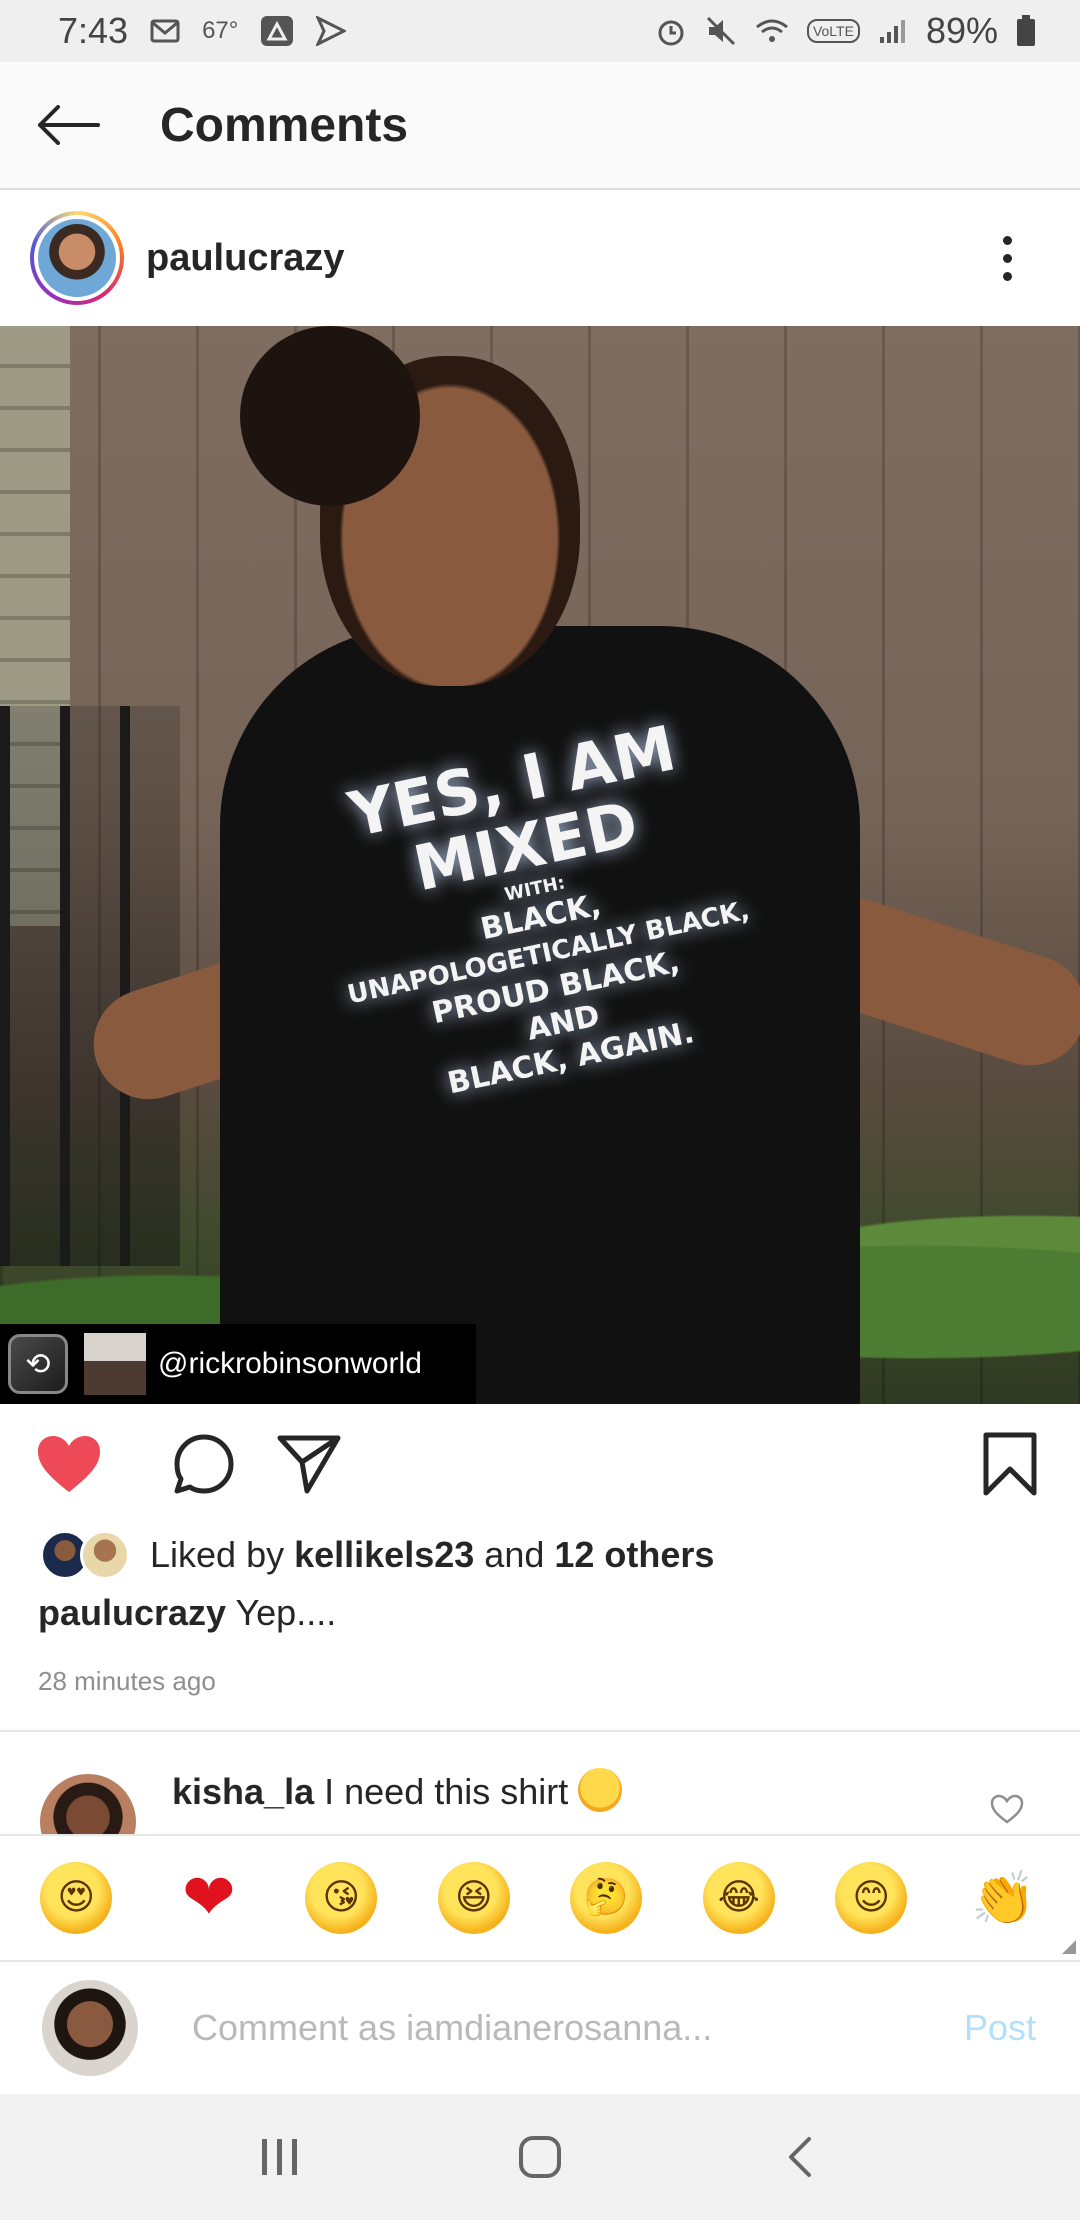  I want to click on comment-composer: Post, so click(540, 2028).